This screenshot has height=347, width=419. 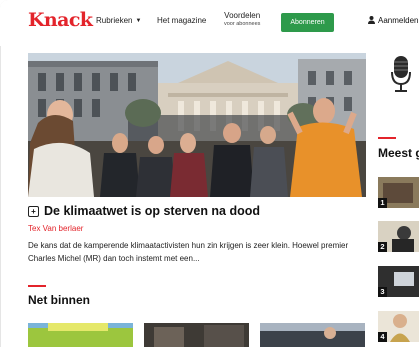 I want to click on hero-article-title: + De klimaatwet is op sterven na dood, so click(x=144, y=211).